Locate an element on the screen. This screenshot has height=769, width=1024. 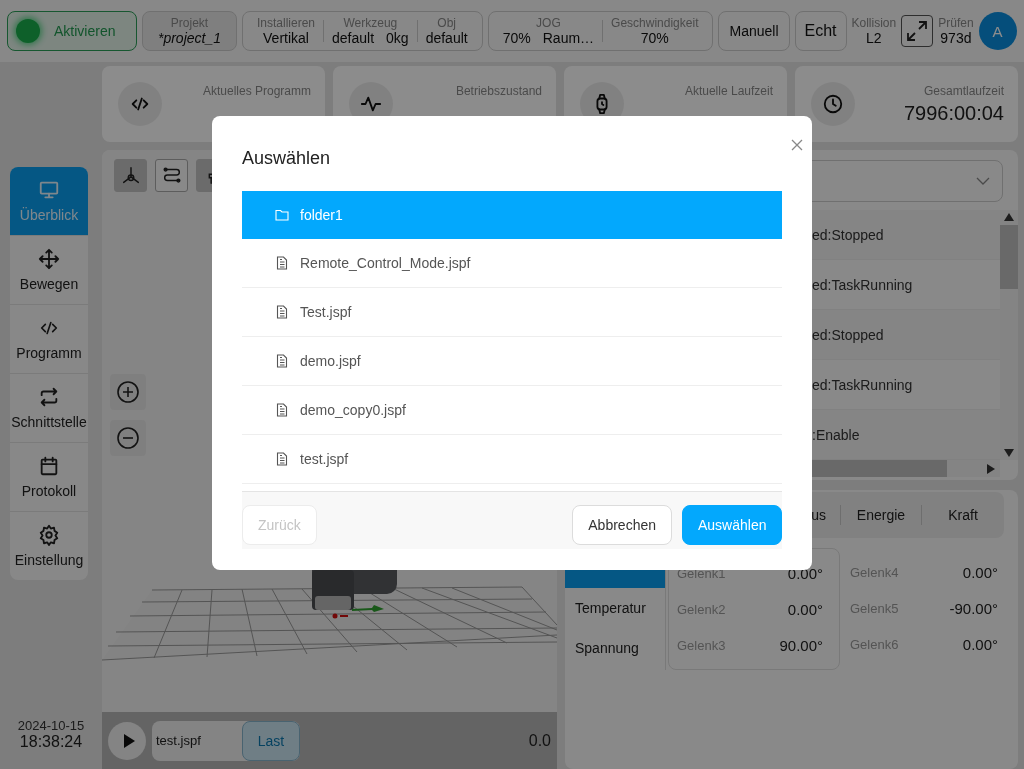
expand-button is located at coordinates (917, 31).